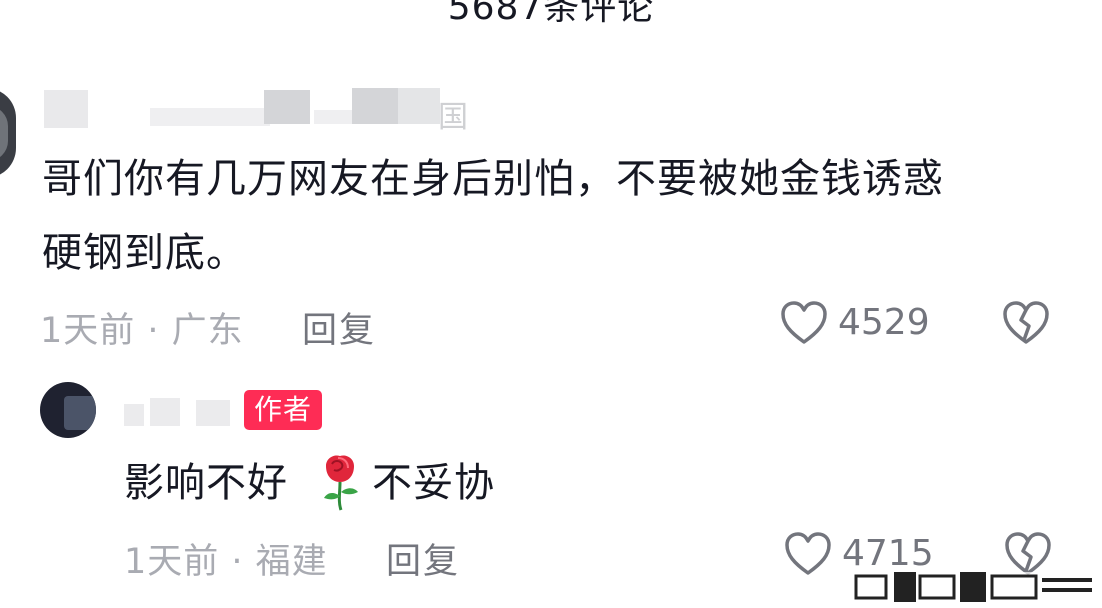  I want to click on username-blurred, so click(264, 110).